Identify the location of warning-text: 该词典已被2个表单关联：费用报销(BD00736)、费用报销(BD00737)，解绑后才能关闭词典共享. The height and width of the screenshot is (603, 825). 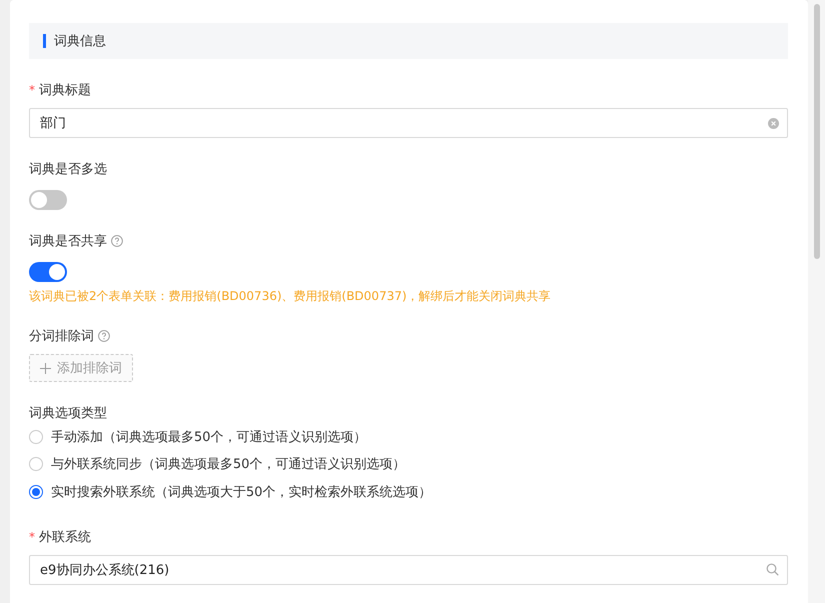
(290, 296).